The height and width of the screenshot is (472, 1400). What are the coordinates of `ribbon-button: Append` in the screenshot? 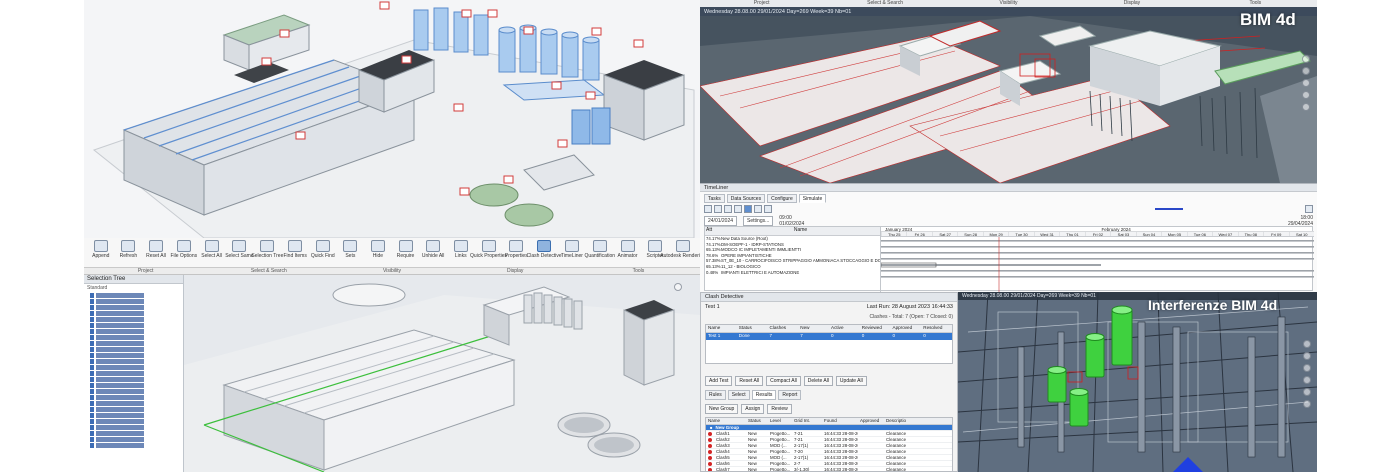 It's located at (101, 249).